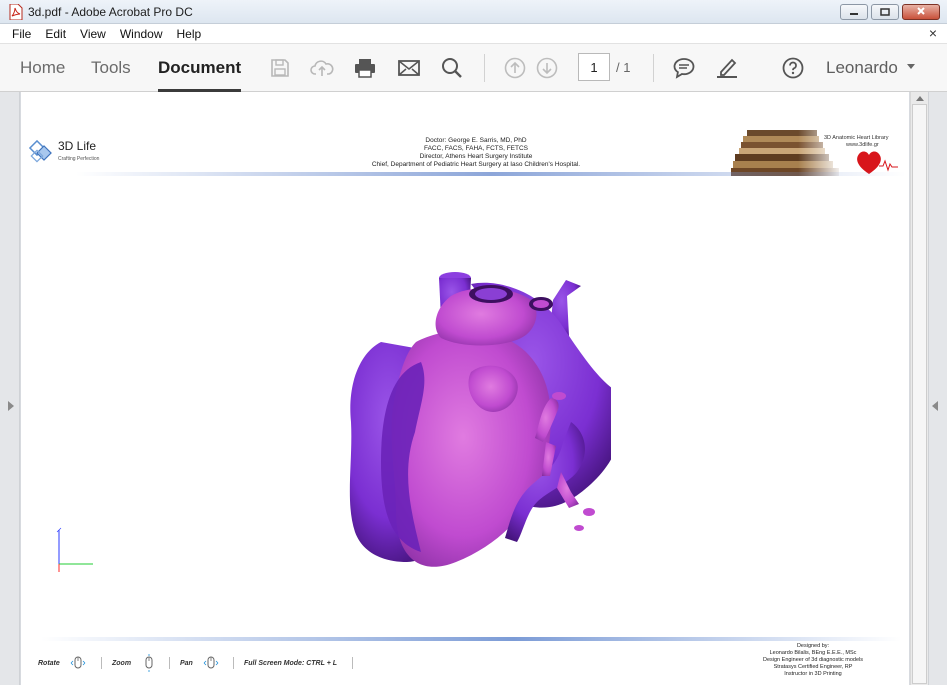 The height and width of the screenshot is (685, 947). What do you see at coordinates (365, 68) in the screenshot?
I see `print-icon` at bounding box center [365, 68].